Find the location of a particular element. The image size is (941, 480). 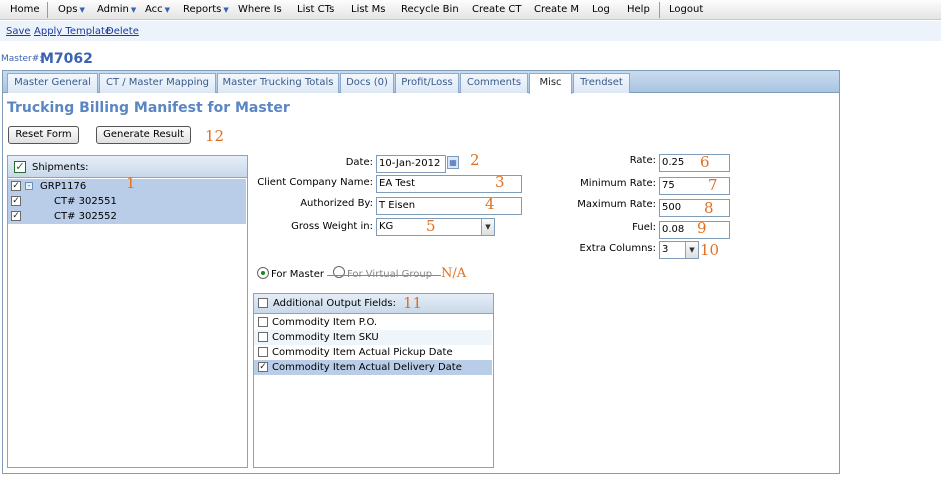

extra-columns-select: 3 ▼ is located at coordinates (679, 250).